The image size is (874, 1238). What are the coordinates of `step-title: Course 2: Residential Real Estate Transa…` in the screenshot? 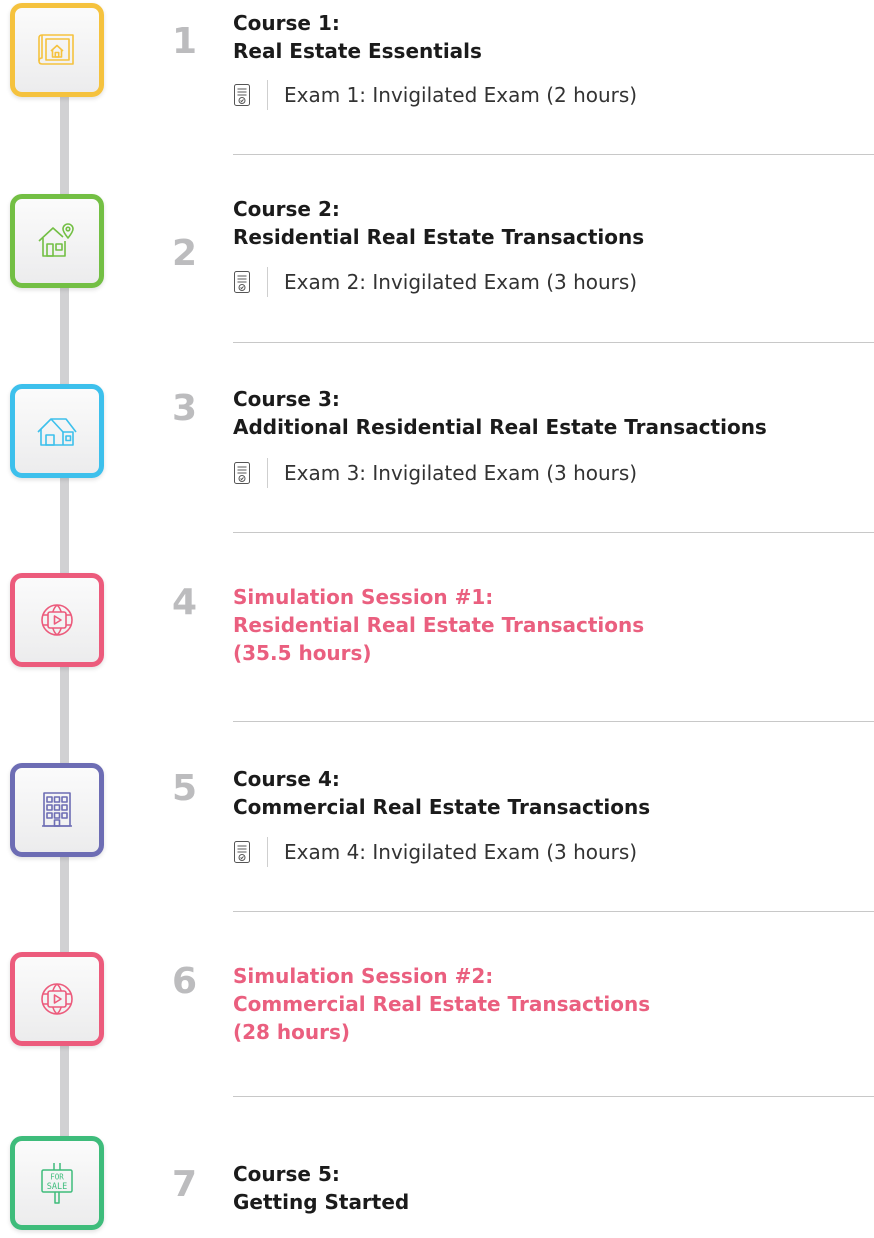 It's located at (438, 223).